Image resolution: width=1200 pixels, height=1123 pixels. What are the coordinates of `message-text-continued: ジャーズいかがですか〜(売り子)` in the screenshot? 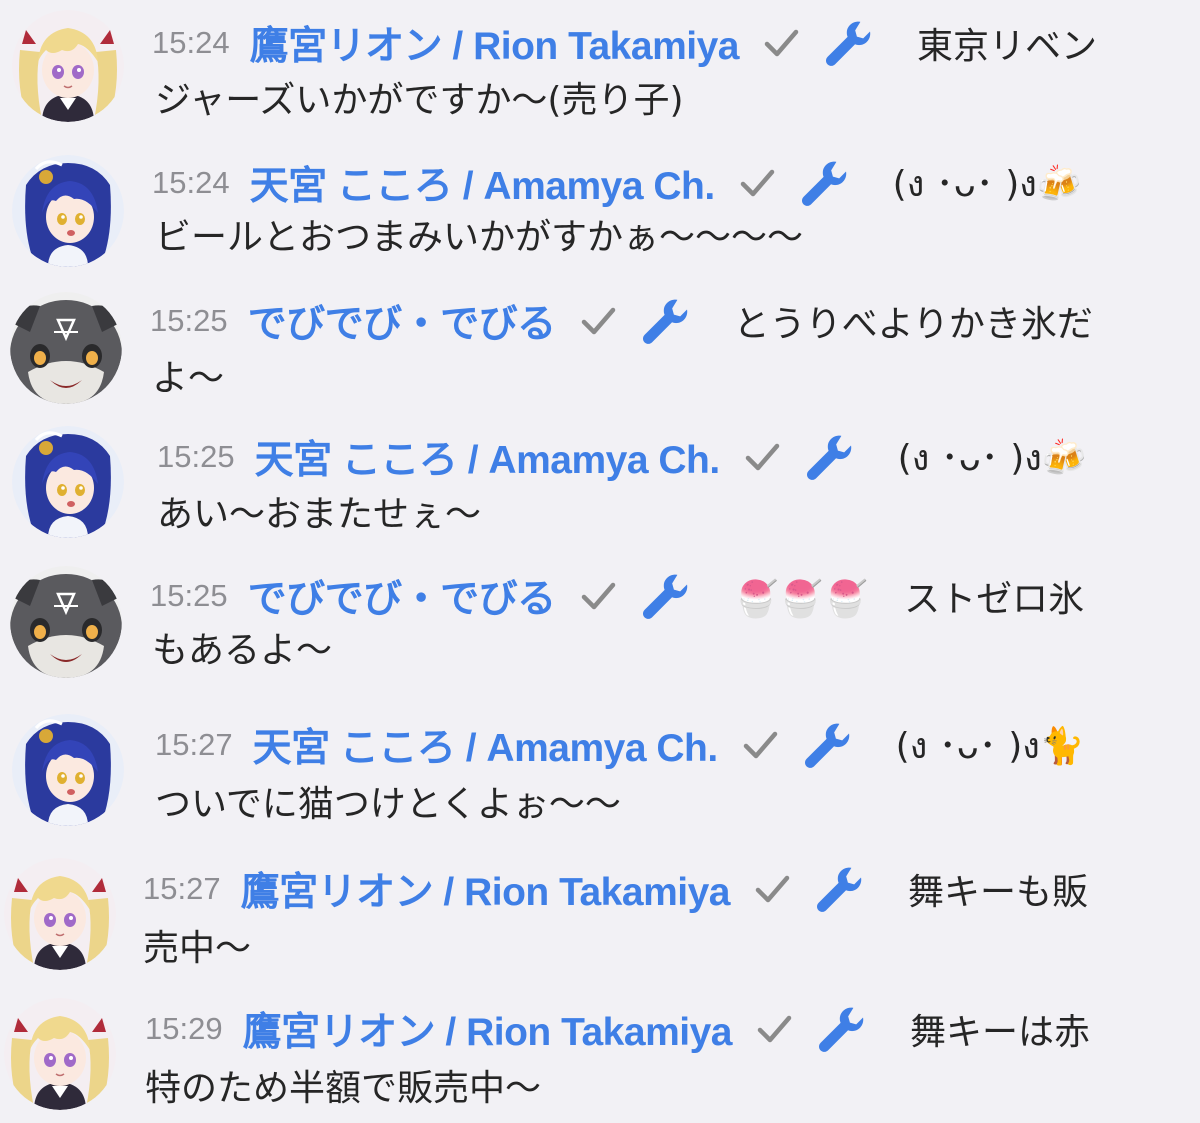 It's located at (419, 100).